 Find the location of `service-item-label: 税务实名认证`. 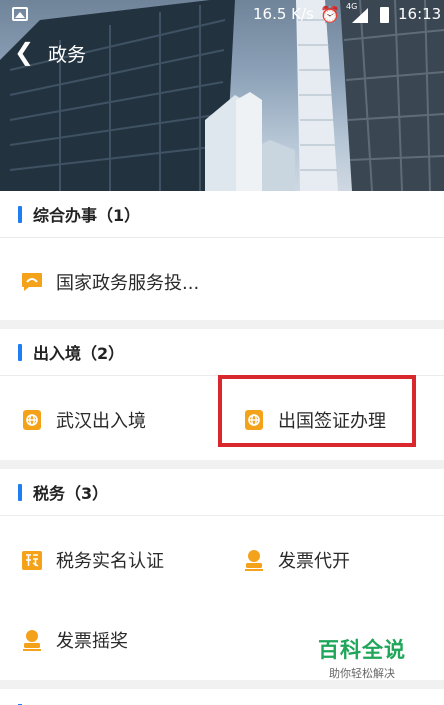

service-item-label: 税务实名认证 is located at coordinates (110, 561).